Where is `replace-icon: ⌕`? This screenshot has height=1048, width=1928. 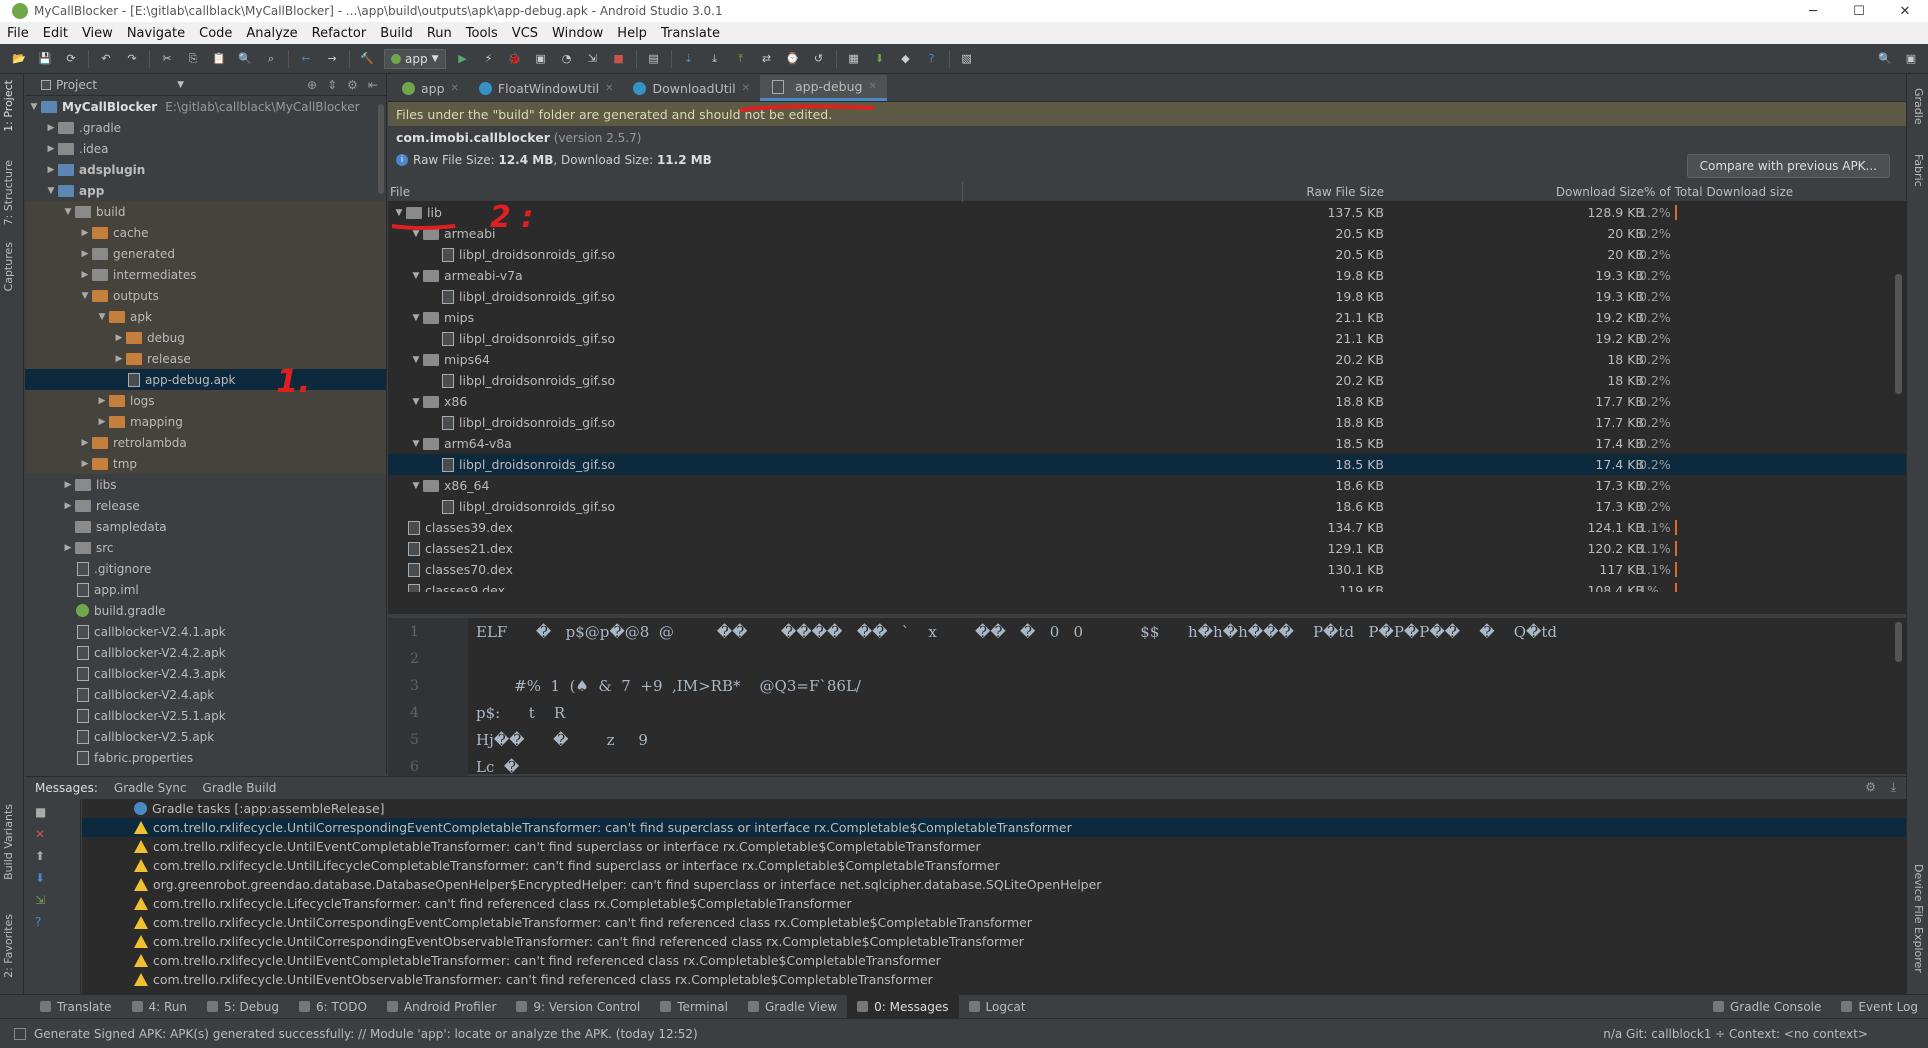
replace-icon: ⌕ is located at coordinates (271, 59).